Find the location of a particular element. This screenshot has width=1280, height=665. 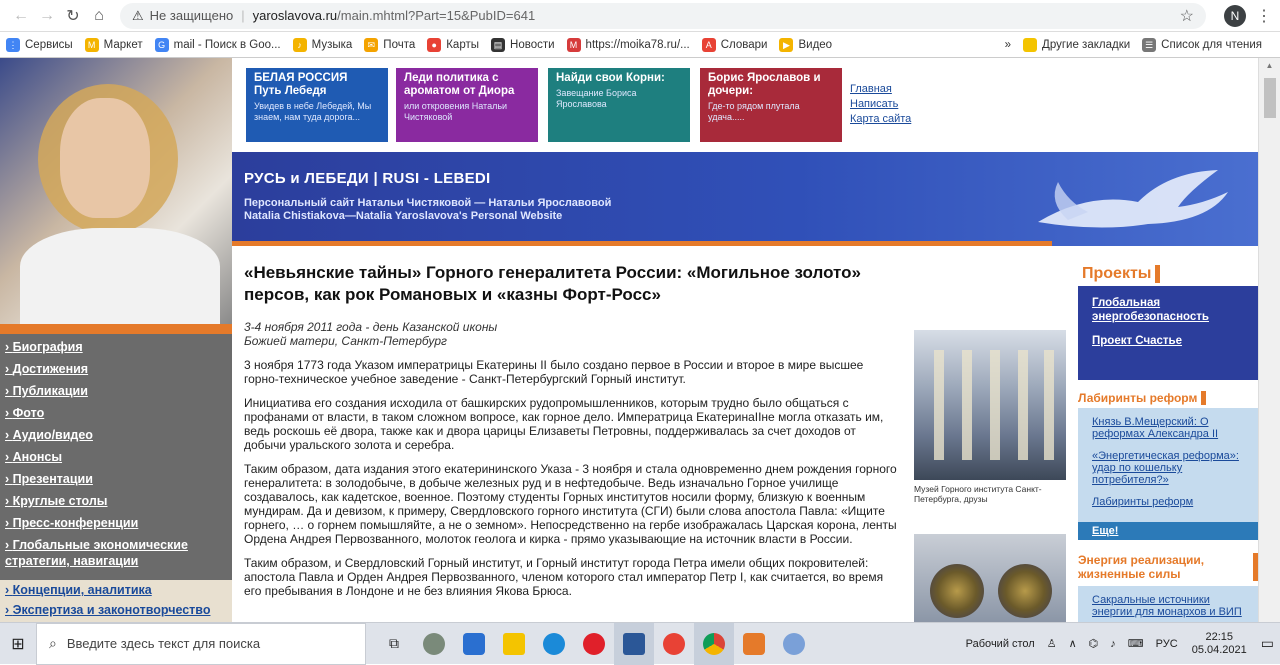

mail-icon: ✉ is located at coordinates (371, 44).